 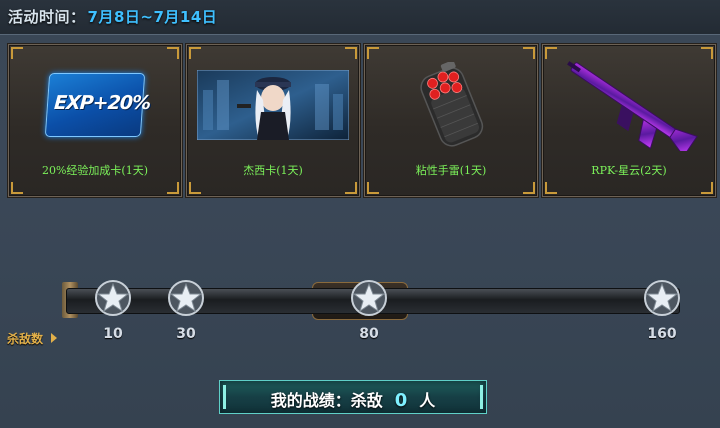 I want to click on event-time-label: 活动时间：, so click(x=47, y=17).